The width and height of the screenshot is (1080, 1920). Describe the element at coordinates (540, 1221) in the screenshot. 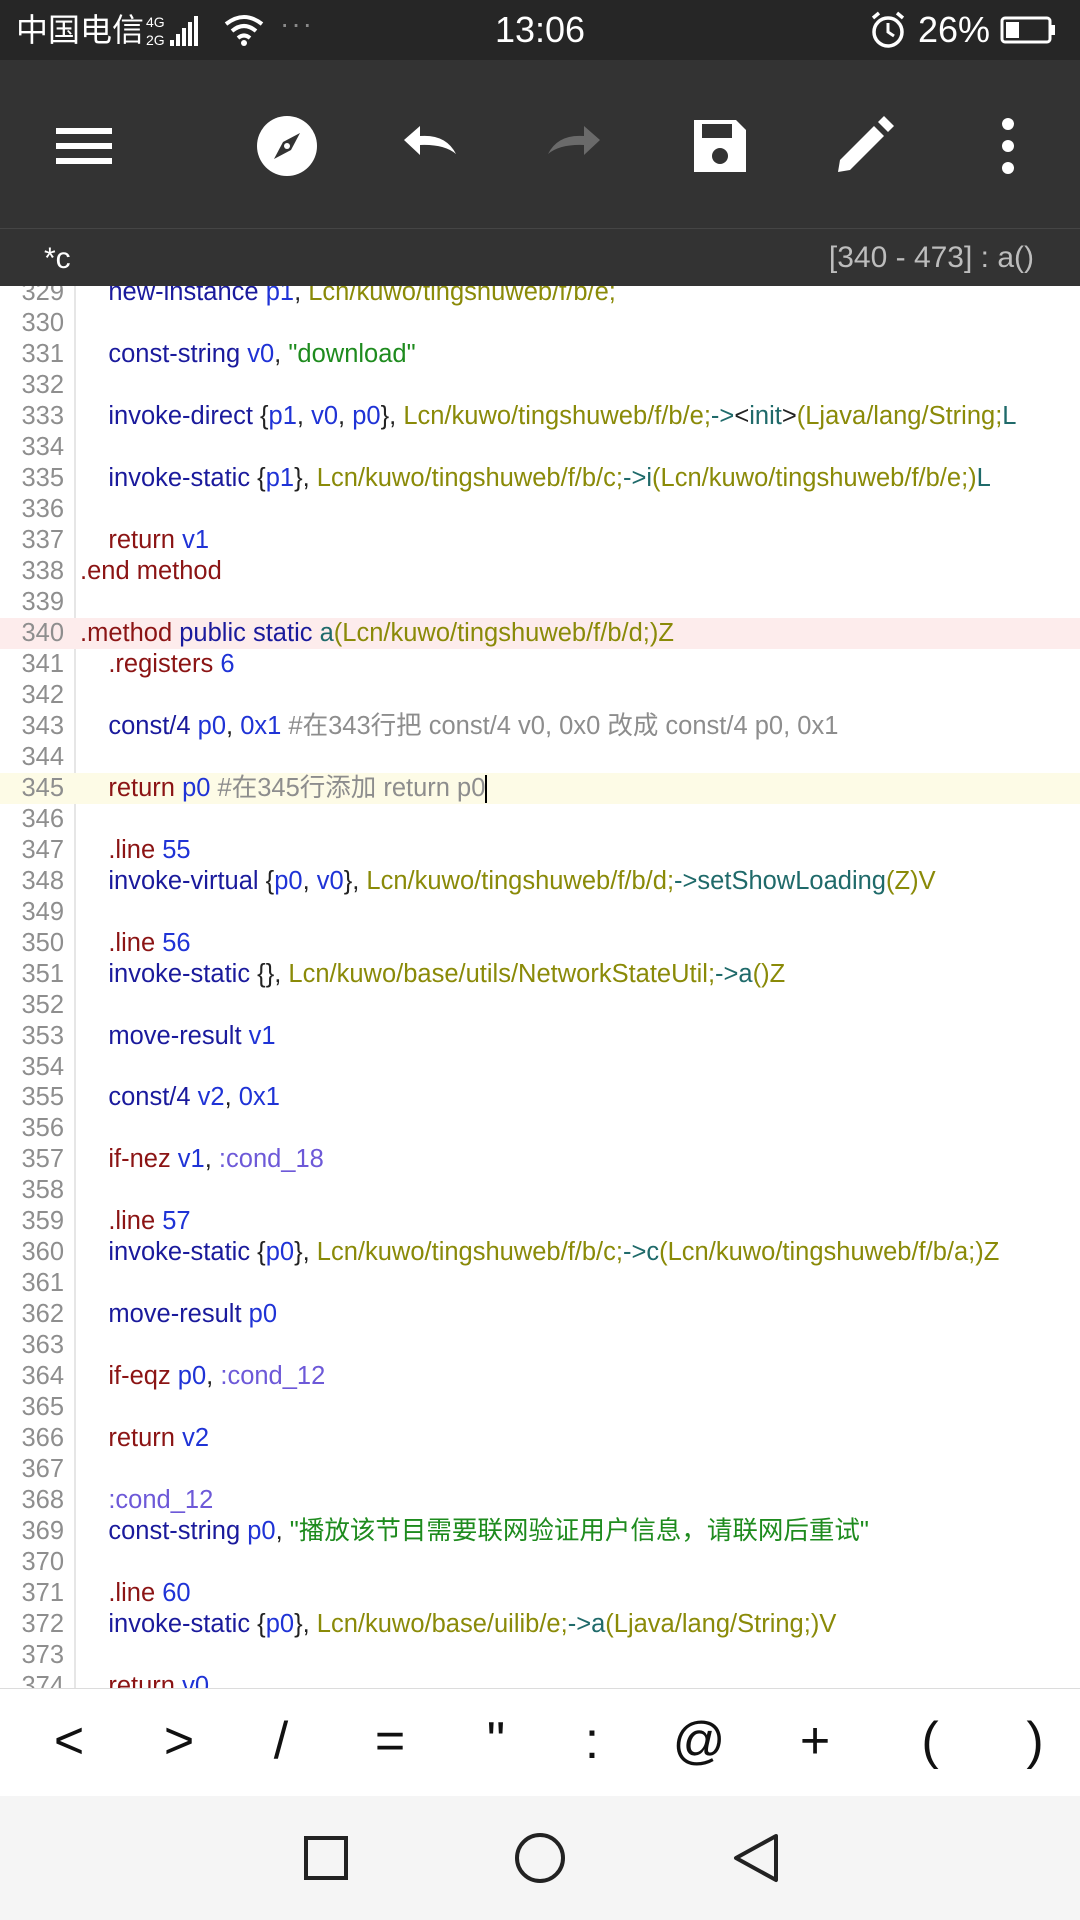

I see `code-line: 359 .line 57` at that location.